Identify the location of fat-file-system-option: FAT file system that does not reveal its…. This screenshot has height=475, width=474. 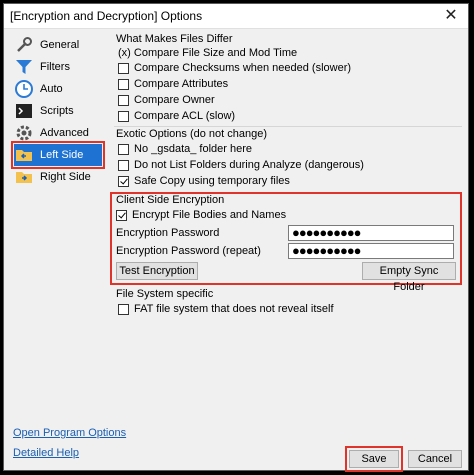
(226, 309).